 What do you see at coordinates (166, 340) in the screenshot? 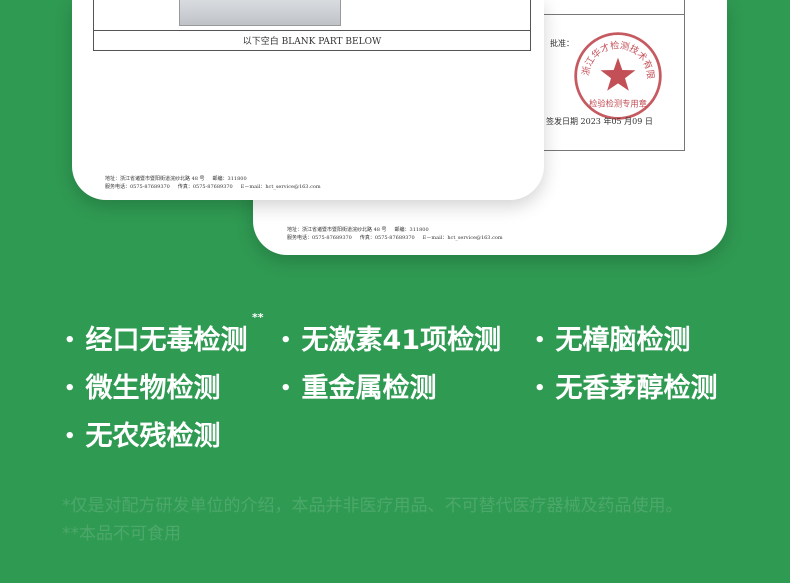
I see `feature-label: 经口无毒检测` at bounding box center [166, 340].